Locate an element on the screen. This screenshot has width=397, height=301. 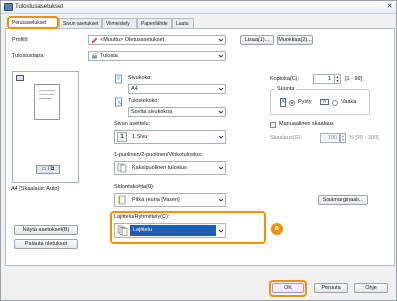
binding-icon is located at coordinates (122, 200).